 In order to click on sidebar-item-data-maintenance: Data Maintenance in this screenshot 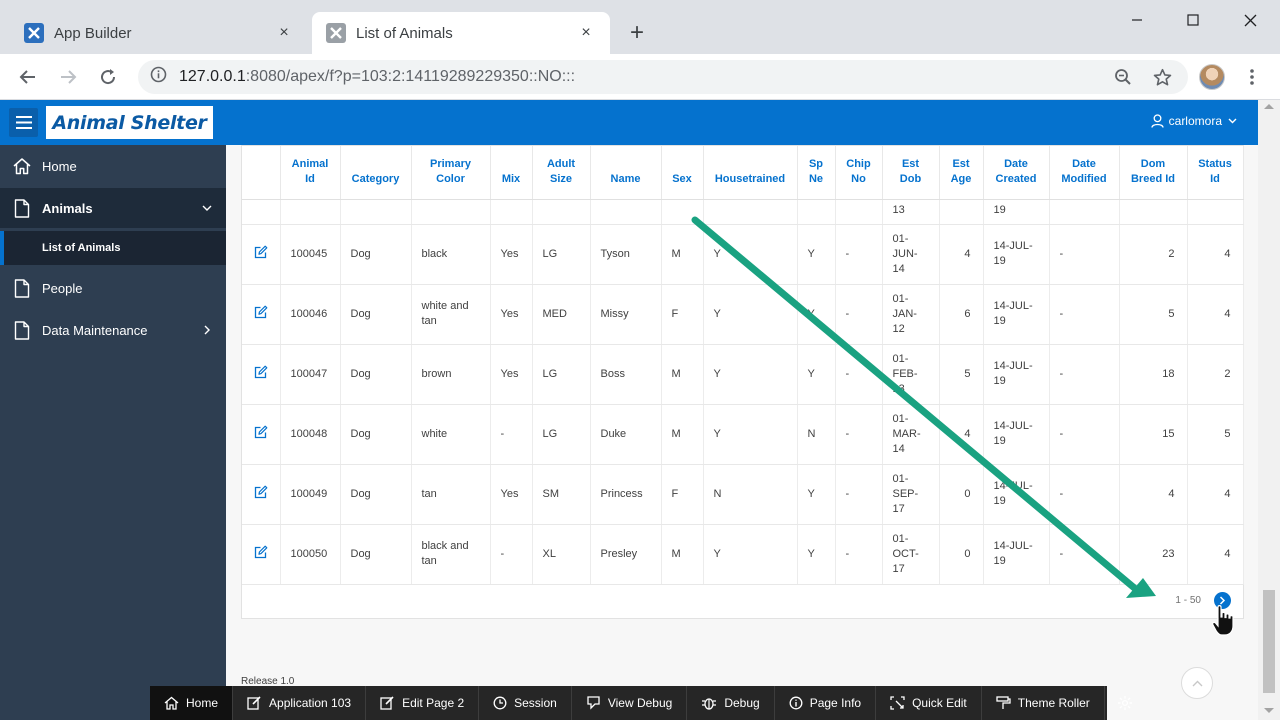, I will do `click(113, 330)`.